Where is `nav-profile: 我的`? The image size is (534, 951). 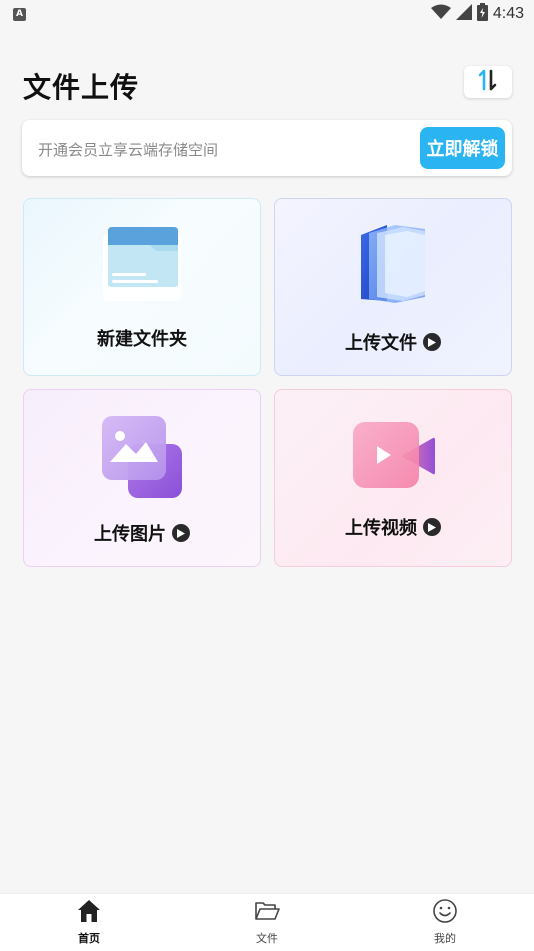 nav-profile: 我的 is located at coordinates (445, 922).